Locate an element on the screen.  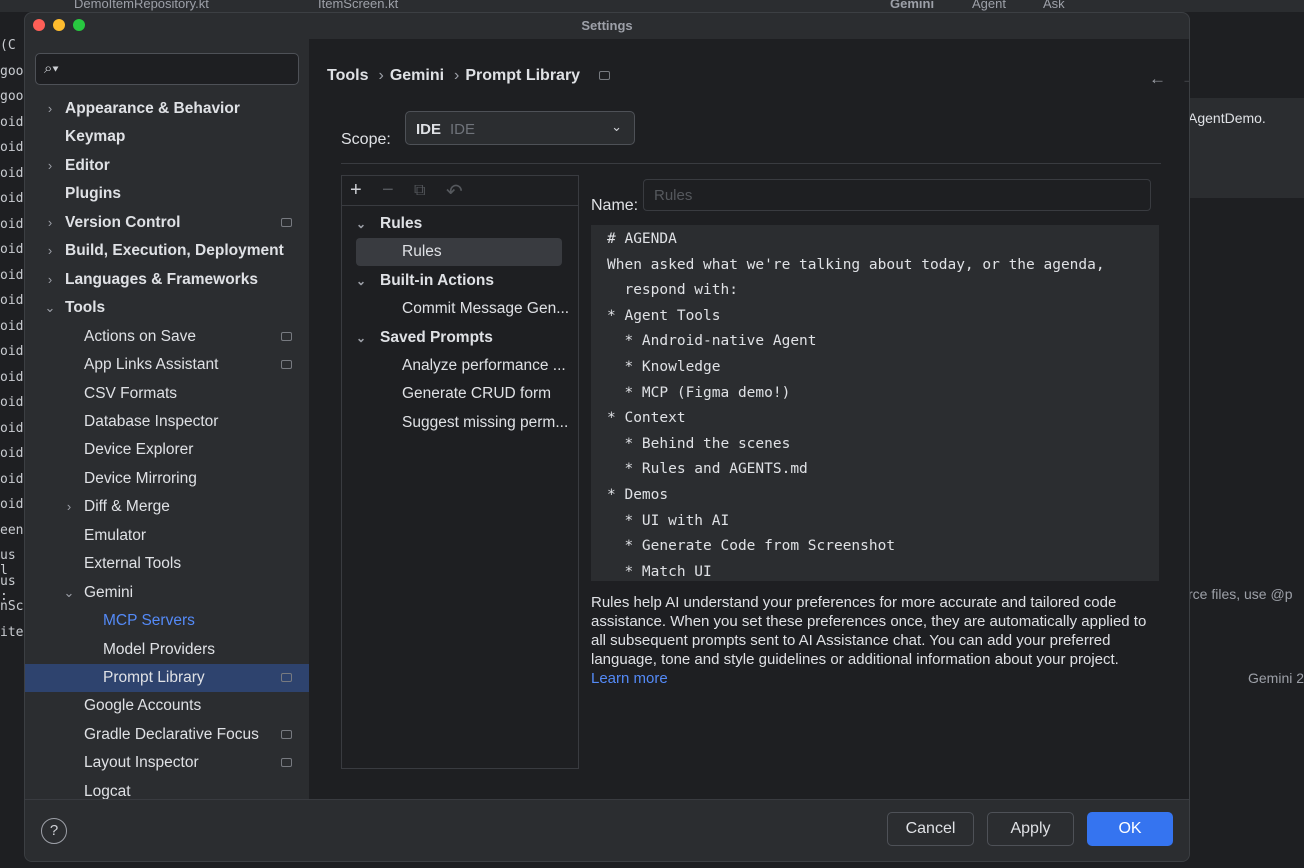
sidebar-item-editor: › Editor is located at coordinates (167, 166).